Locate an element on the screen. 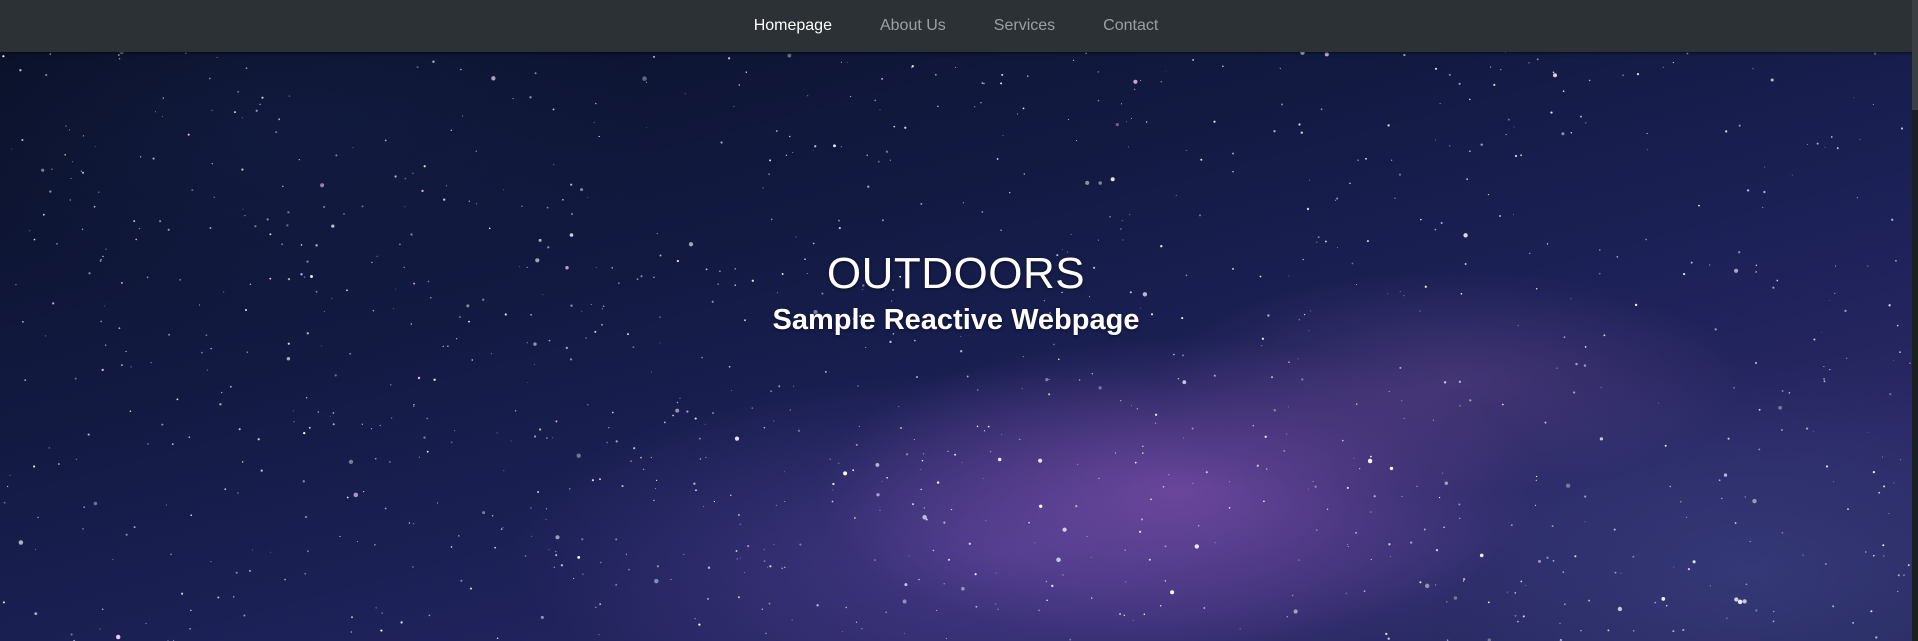 This screenshot has width=1918, height=641. nav-link-about-us: About Us is located at coordinates (913, 26).